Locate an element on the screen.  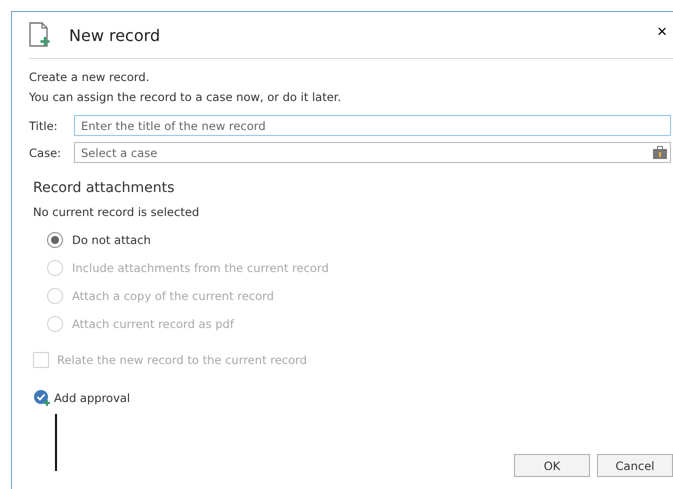
radio-label: Attach a copy of the current record is located at coordinates (173, 296).